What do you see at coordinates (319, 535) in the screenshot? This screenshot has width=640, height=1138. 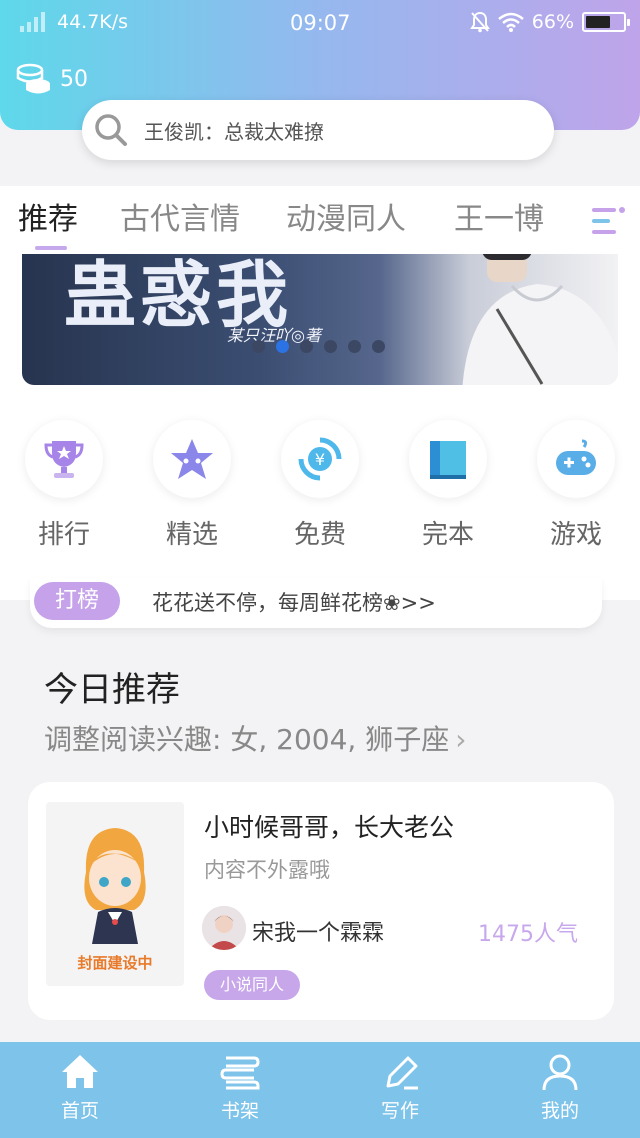 I see `entry-free-label: 免费` at bounding box center [319, 535].